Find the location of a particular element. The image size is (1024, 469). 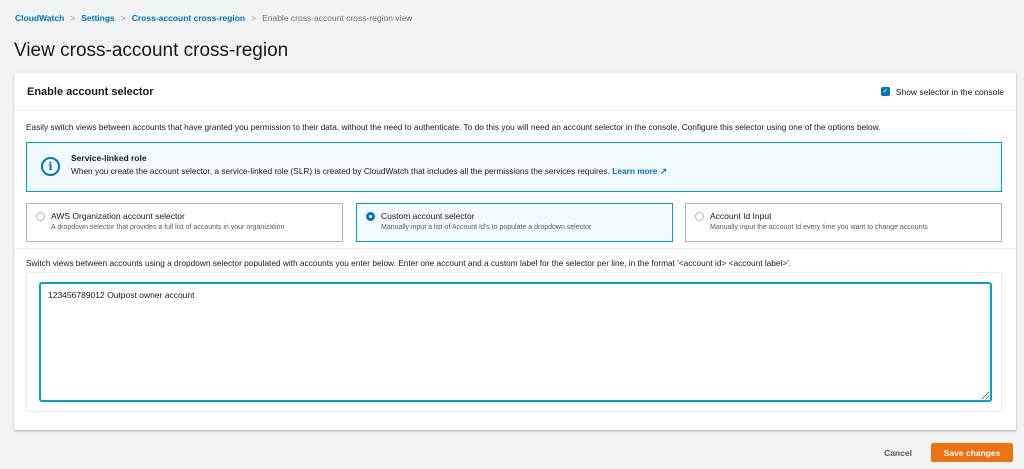

cancel-button: Cancel is located at coordinates (898, 452).